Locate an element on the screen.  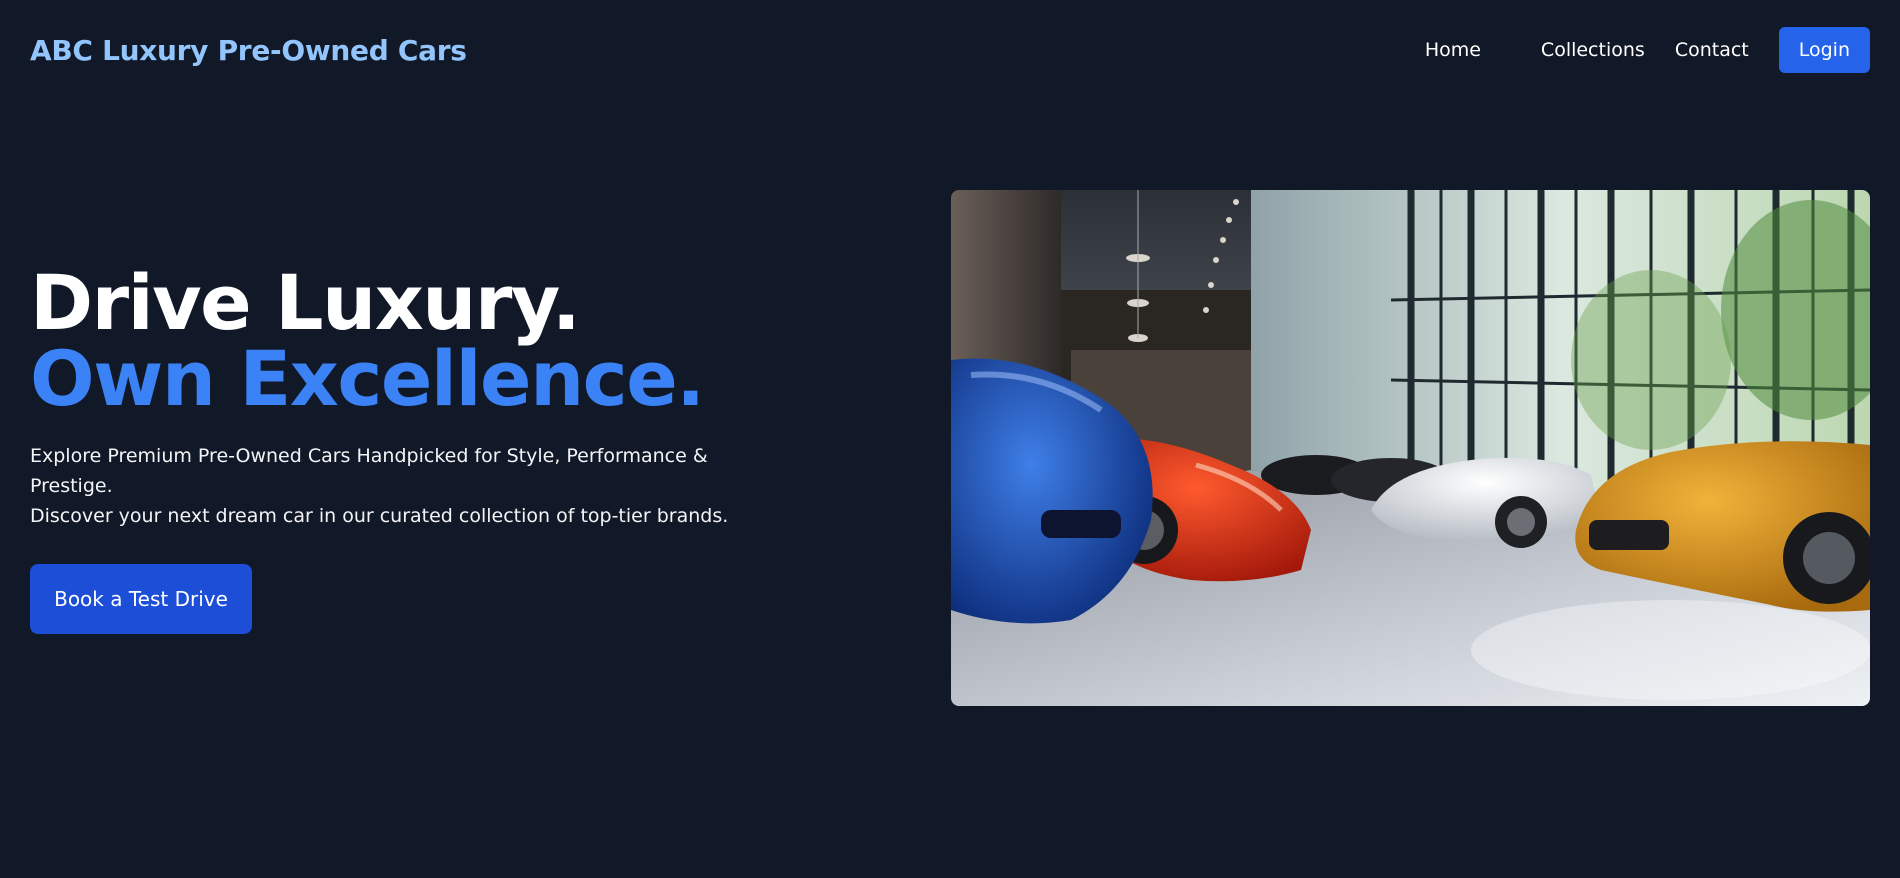
headline-line-1: Drive Luxury. is located at coordinates (305, 302).